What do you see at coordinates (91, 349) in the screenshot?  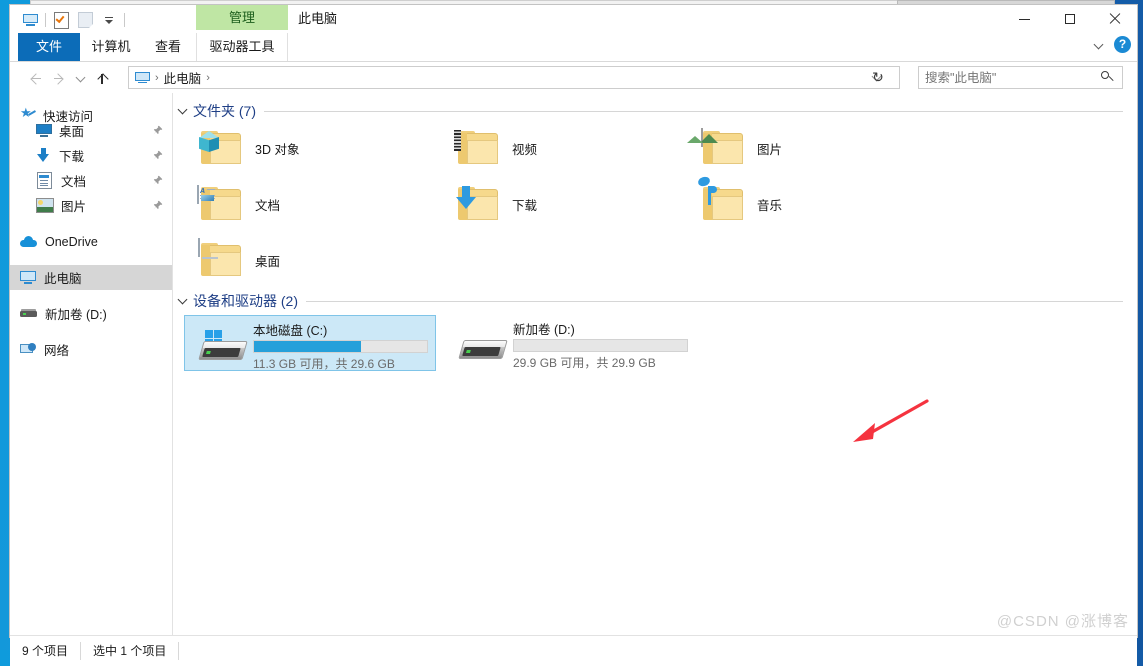 I see `sidebar-item-network: 网络` at bounding box center [91, 349].